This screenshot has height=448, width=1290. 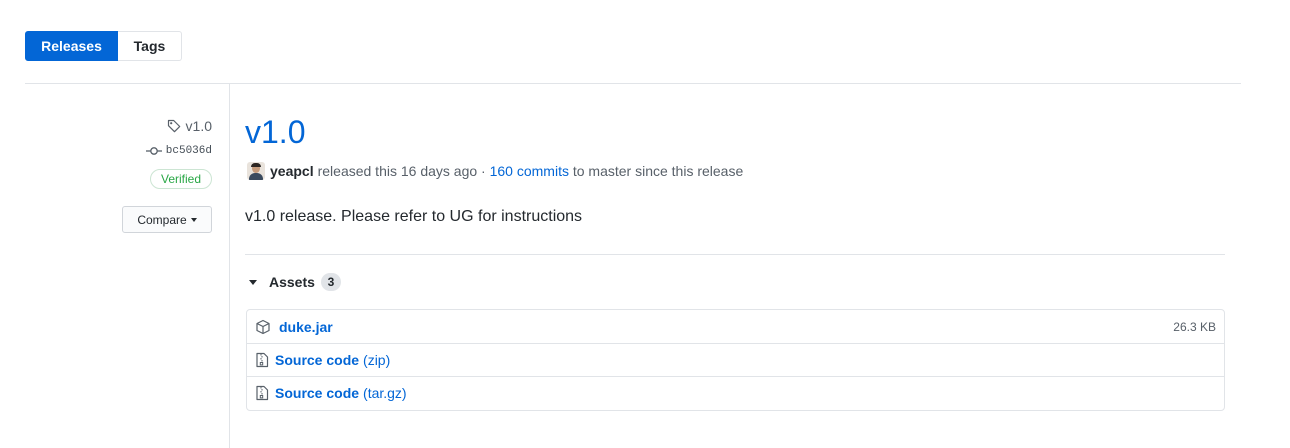 What do you see at coordinates (229, 266) in the screenshot?
I see `sidebar-divider` at bounding box center [229, 266].